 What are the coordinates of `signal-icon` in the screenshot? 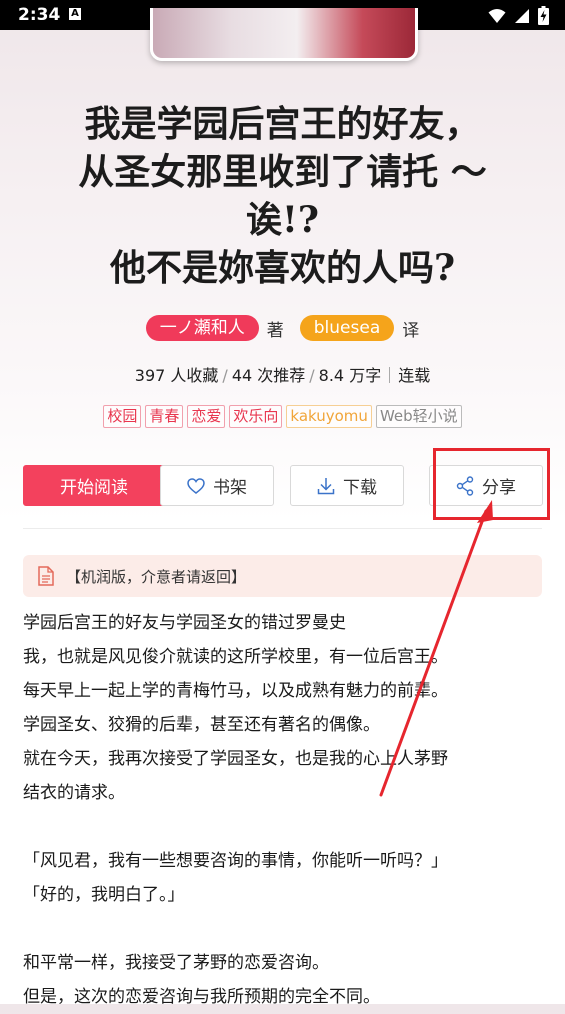 It's located at (522, 15).